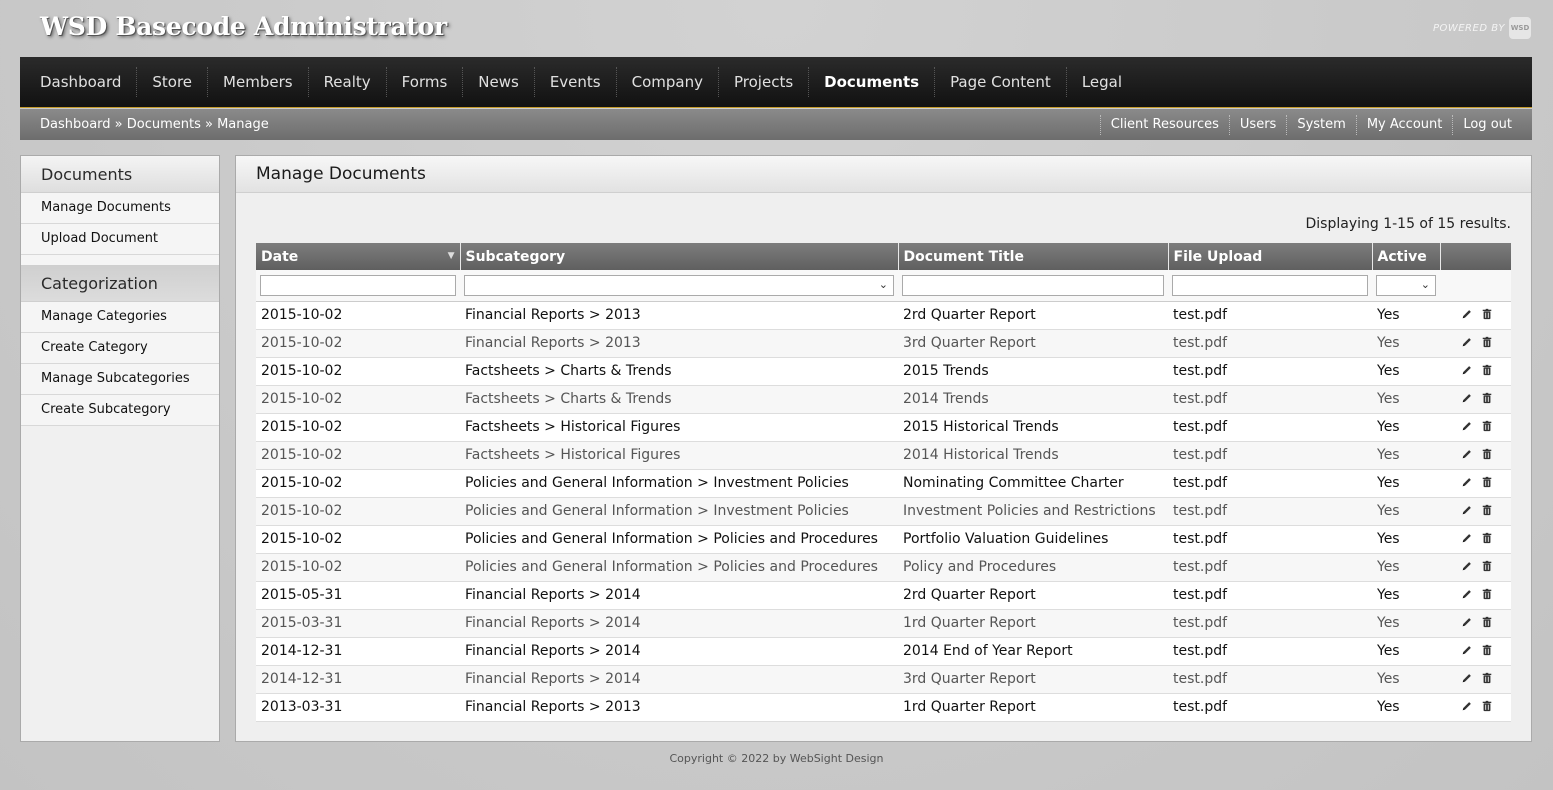 This screenshot has height=790, width=1553. Describe the element at coordinates (120, 379) in the screenshot. I see `sidebar-item-manage-subcategories: Manage Subcategories` at that location.